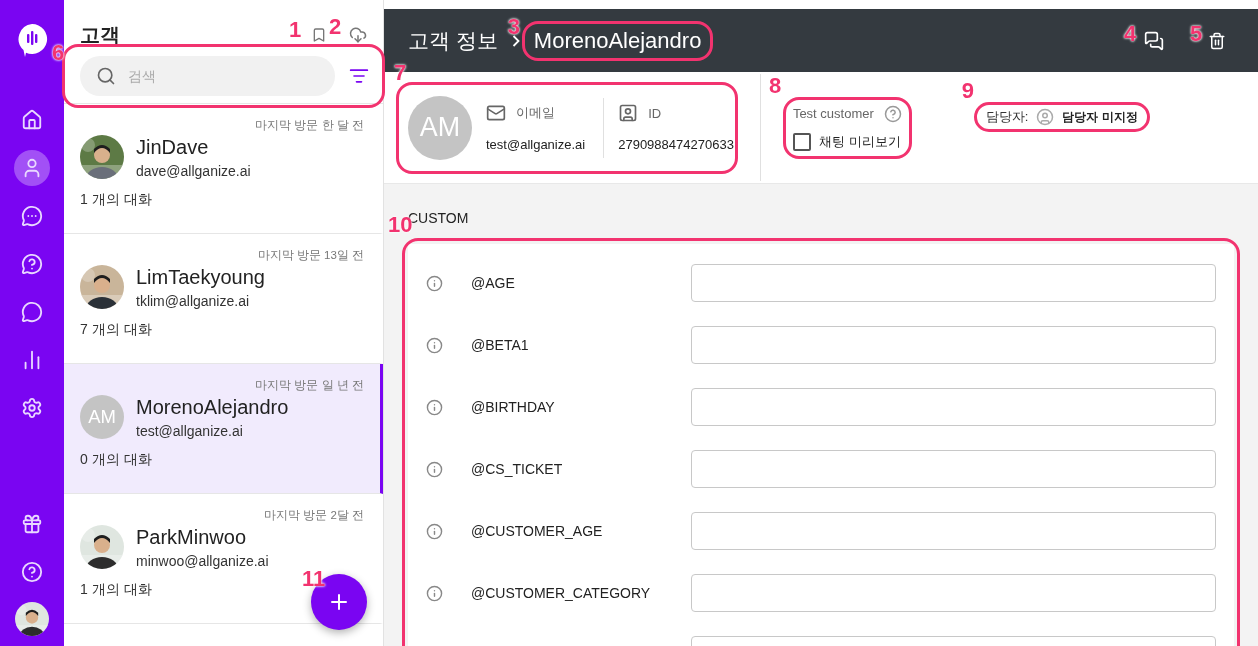 Image resolution: width=1258 pixels, height=646 pixels. I want to click on home-icon, so click(32, 120).